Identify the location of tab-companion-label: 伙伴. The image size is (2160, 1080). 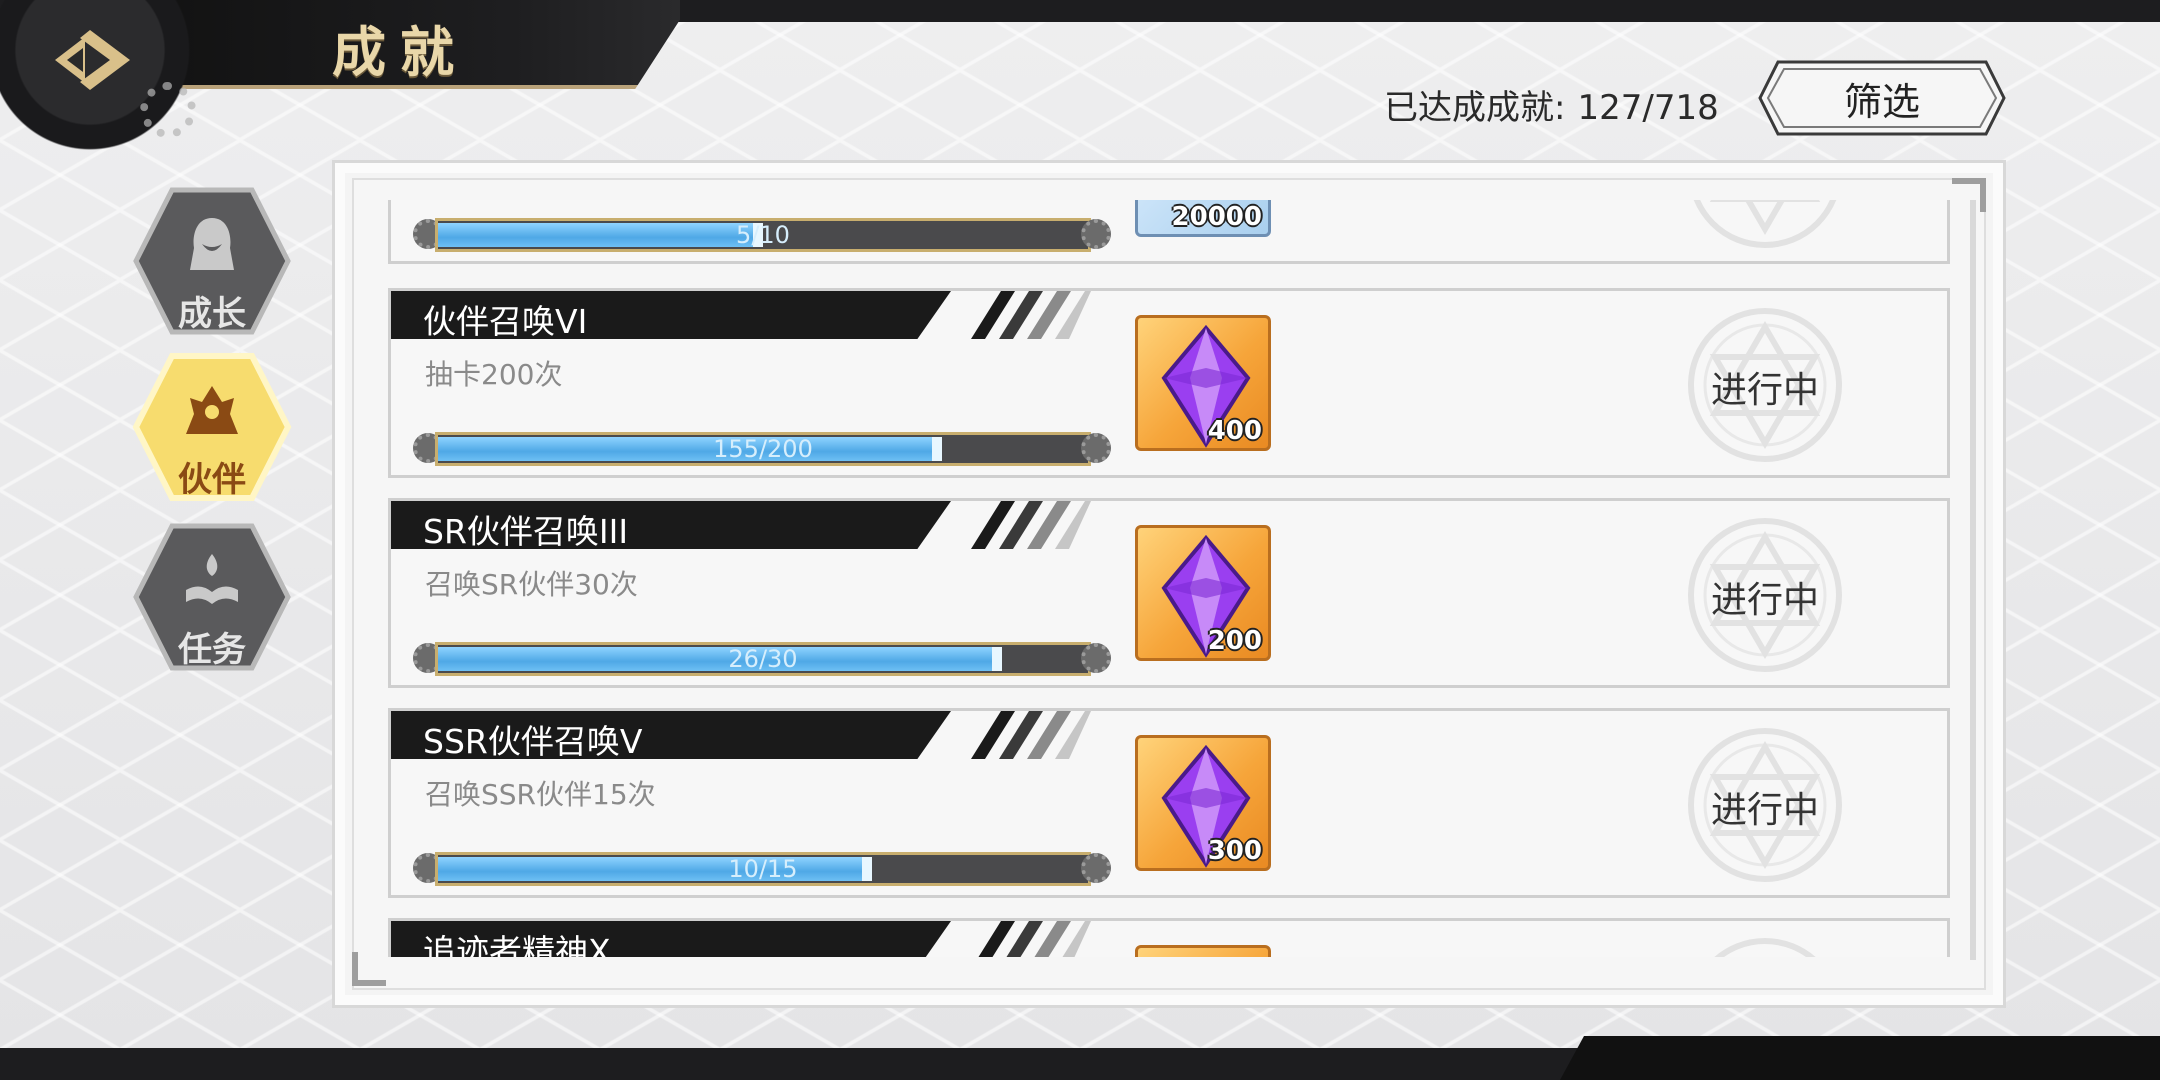
(212, 480).